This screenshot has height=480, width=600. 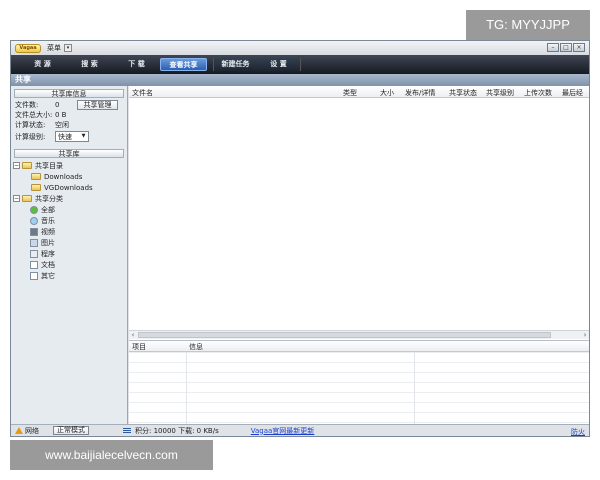 I want to click on tab-download: 下 载, so click(x=136, y=64).